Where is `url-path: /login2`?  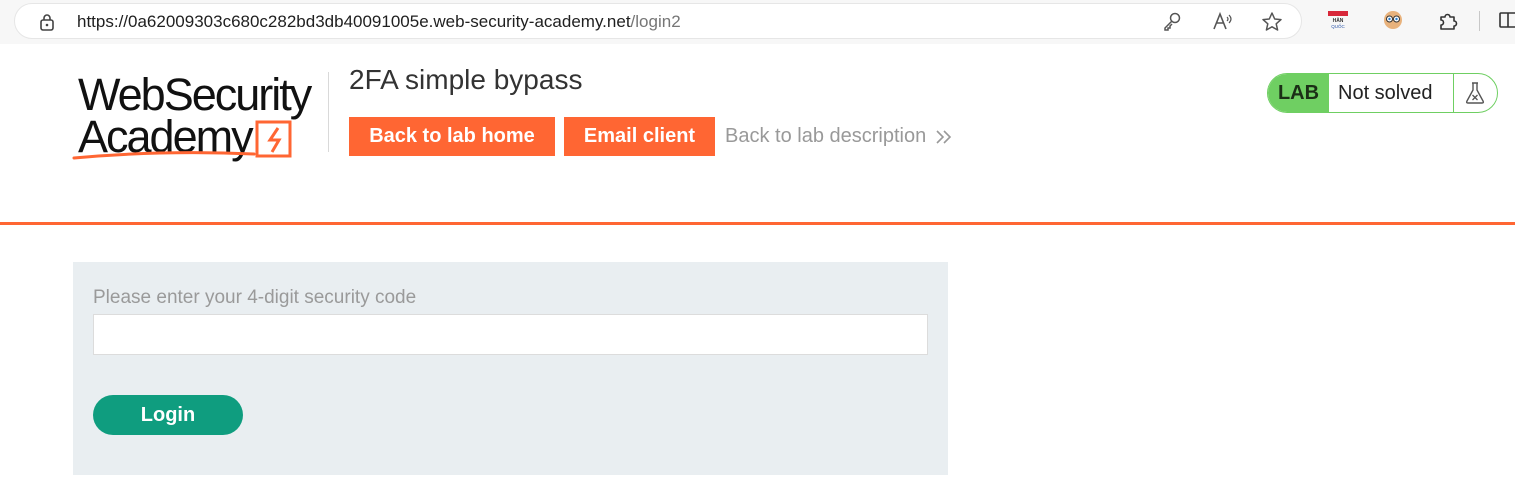 url-path: /login2 is located at coordinates (655, 21).